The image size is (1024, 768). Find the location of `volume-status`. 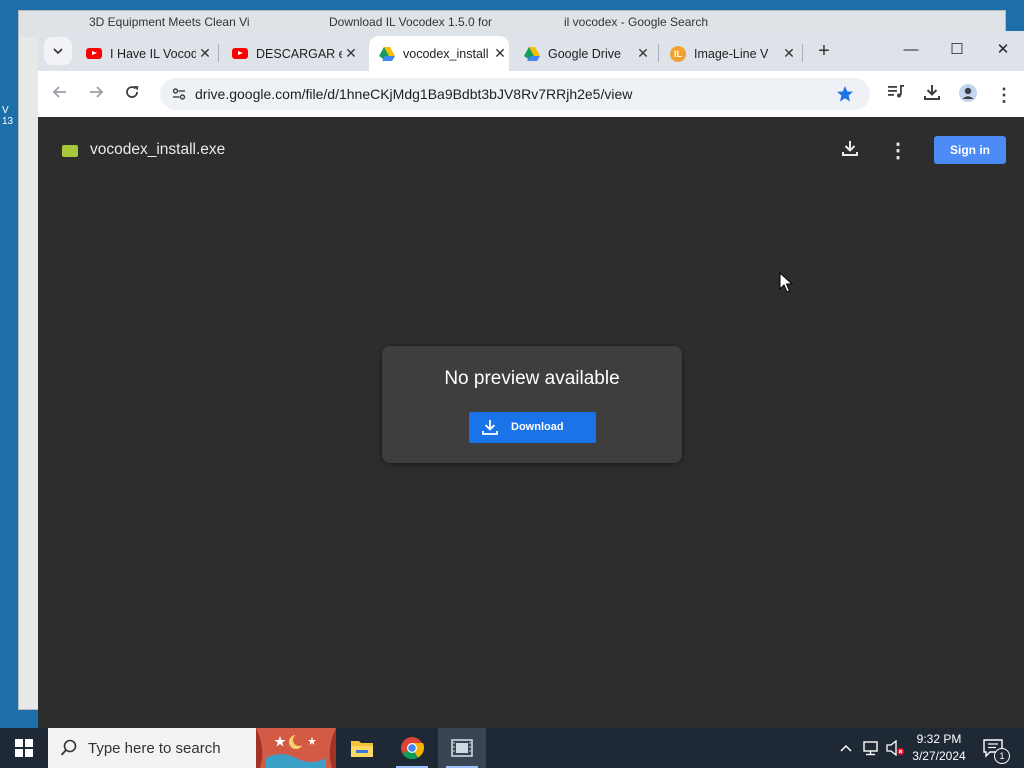

volume-status is located at coordinates (895, 748).